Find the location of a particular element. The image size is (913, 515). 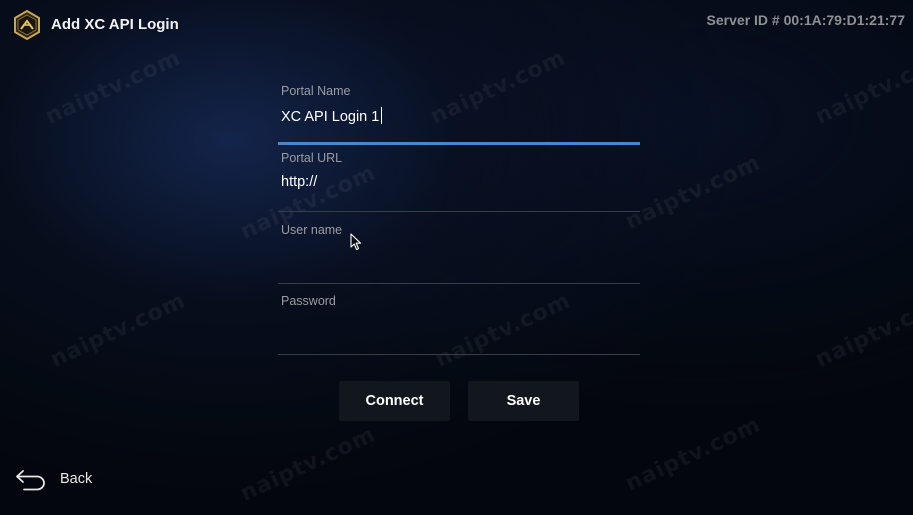

back-arrow-icon is located at coordinates (30, 480).